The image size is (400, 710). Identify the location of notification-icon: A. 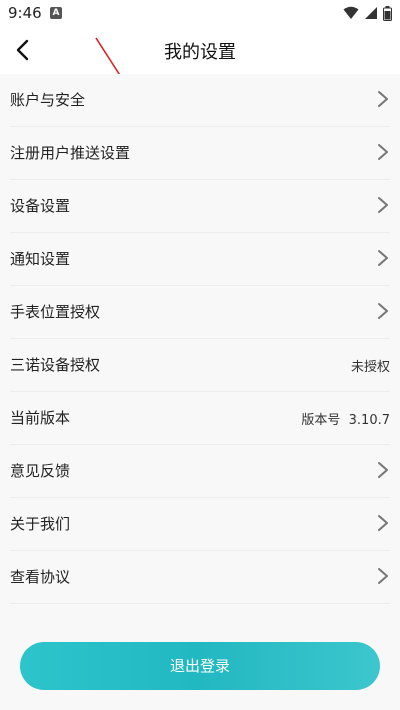
(56, 13).